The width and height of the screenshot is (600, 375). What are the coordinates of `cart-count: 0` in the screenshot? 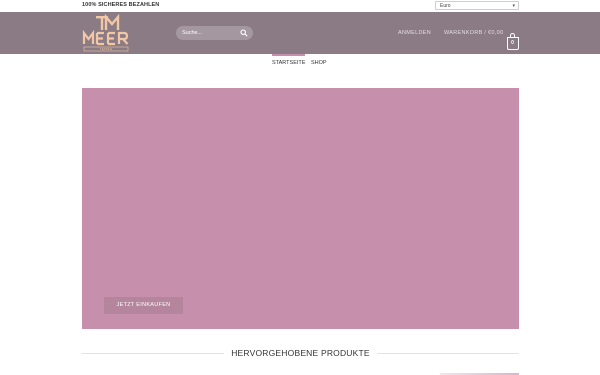 It's located at (512, 43).